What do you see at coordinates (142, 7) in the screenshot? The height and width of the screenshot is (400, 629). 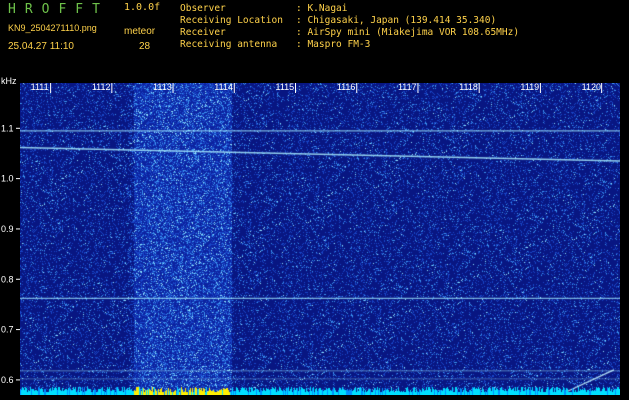 I see `version-label: 1.0.0f` at bounding box center [142, 7].